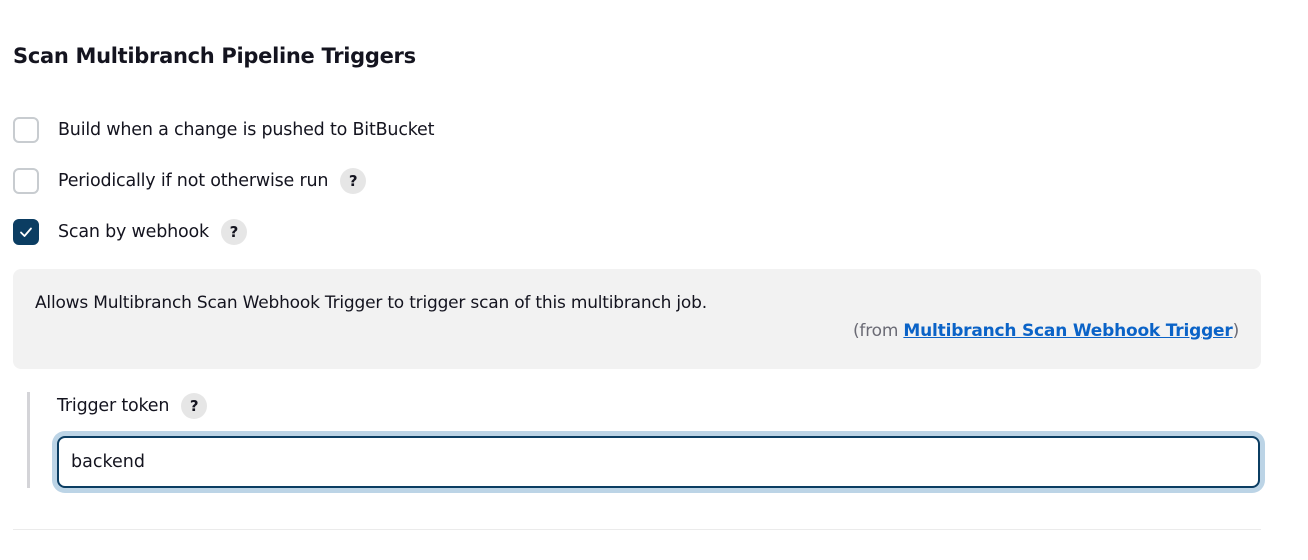 Image resolution: width=1308 pixels, height=560 pixels. What do you see at coordinates (26, 181) in the screenshot?
I see `periodic-checkbox` at bounding box center [26, 181].